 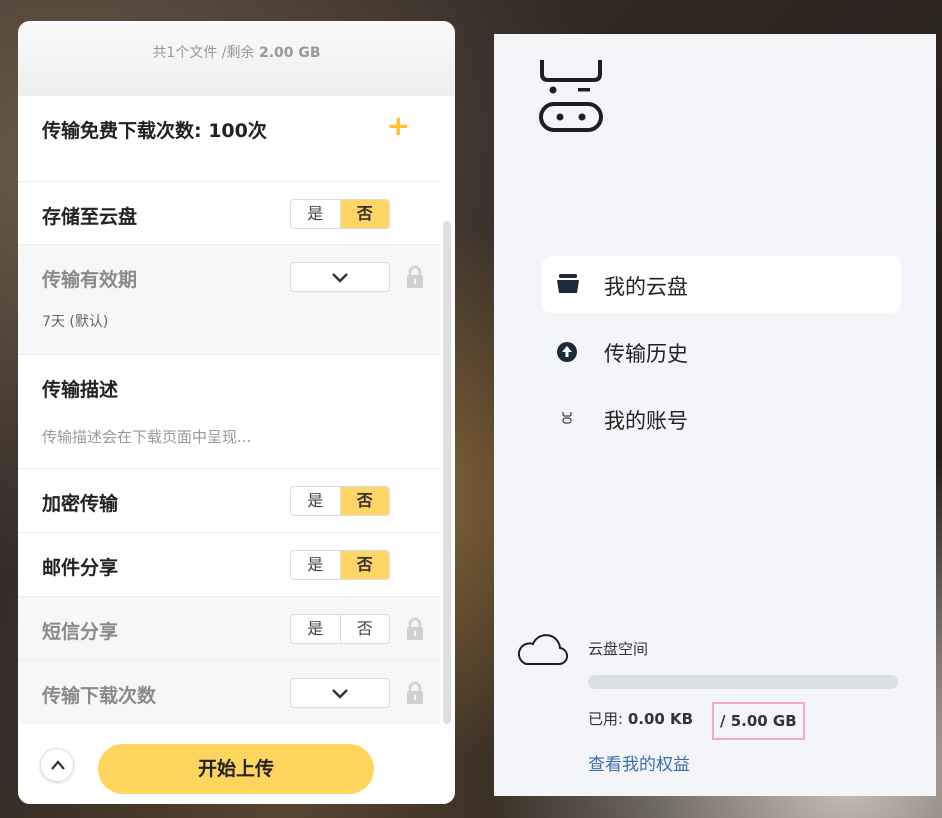 I want to click on nav-my-account: 我的账号, so click(x=721, y=418).